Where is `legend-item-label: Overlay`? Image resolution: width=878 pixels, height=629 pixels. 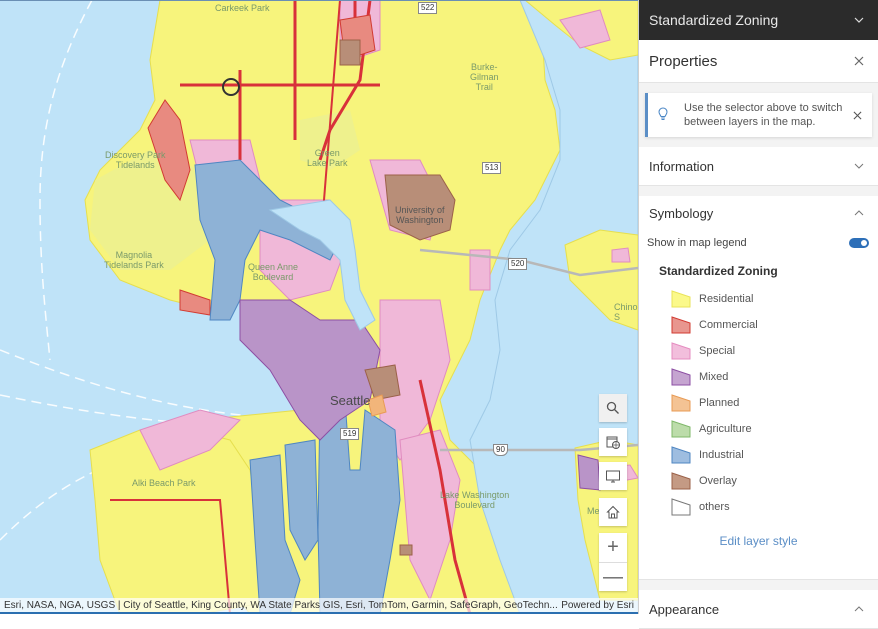
legend-item-label: Overlay is located at coordinates (718, 481).